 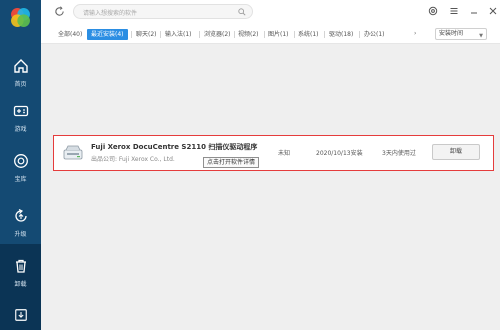 What do you see at coordinates (73, 152) in the screenshot?
I see `scanner-icon` at bounding box center [73, 152].